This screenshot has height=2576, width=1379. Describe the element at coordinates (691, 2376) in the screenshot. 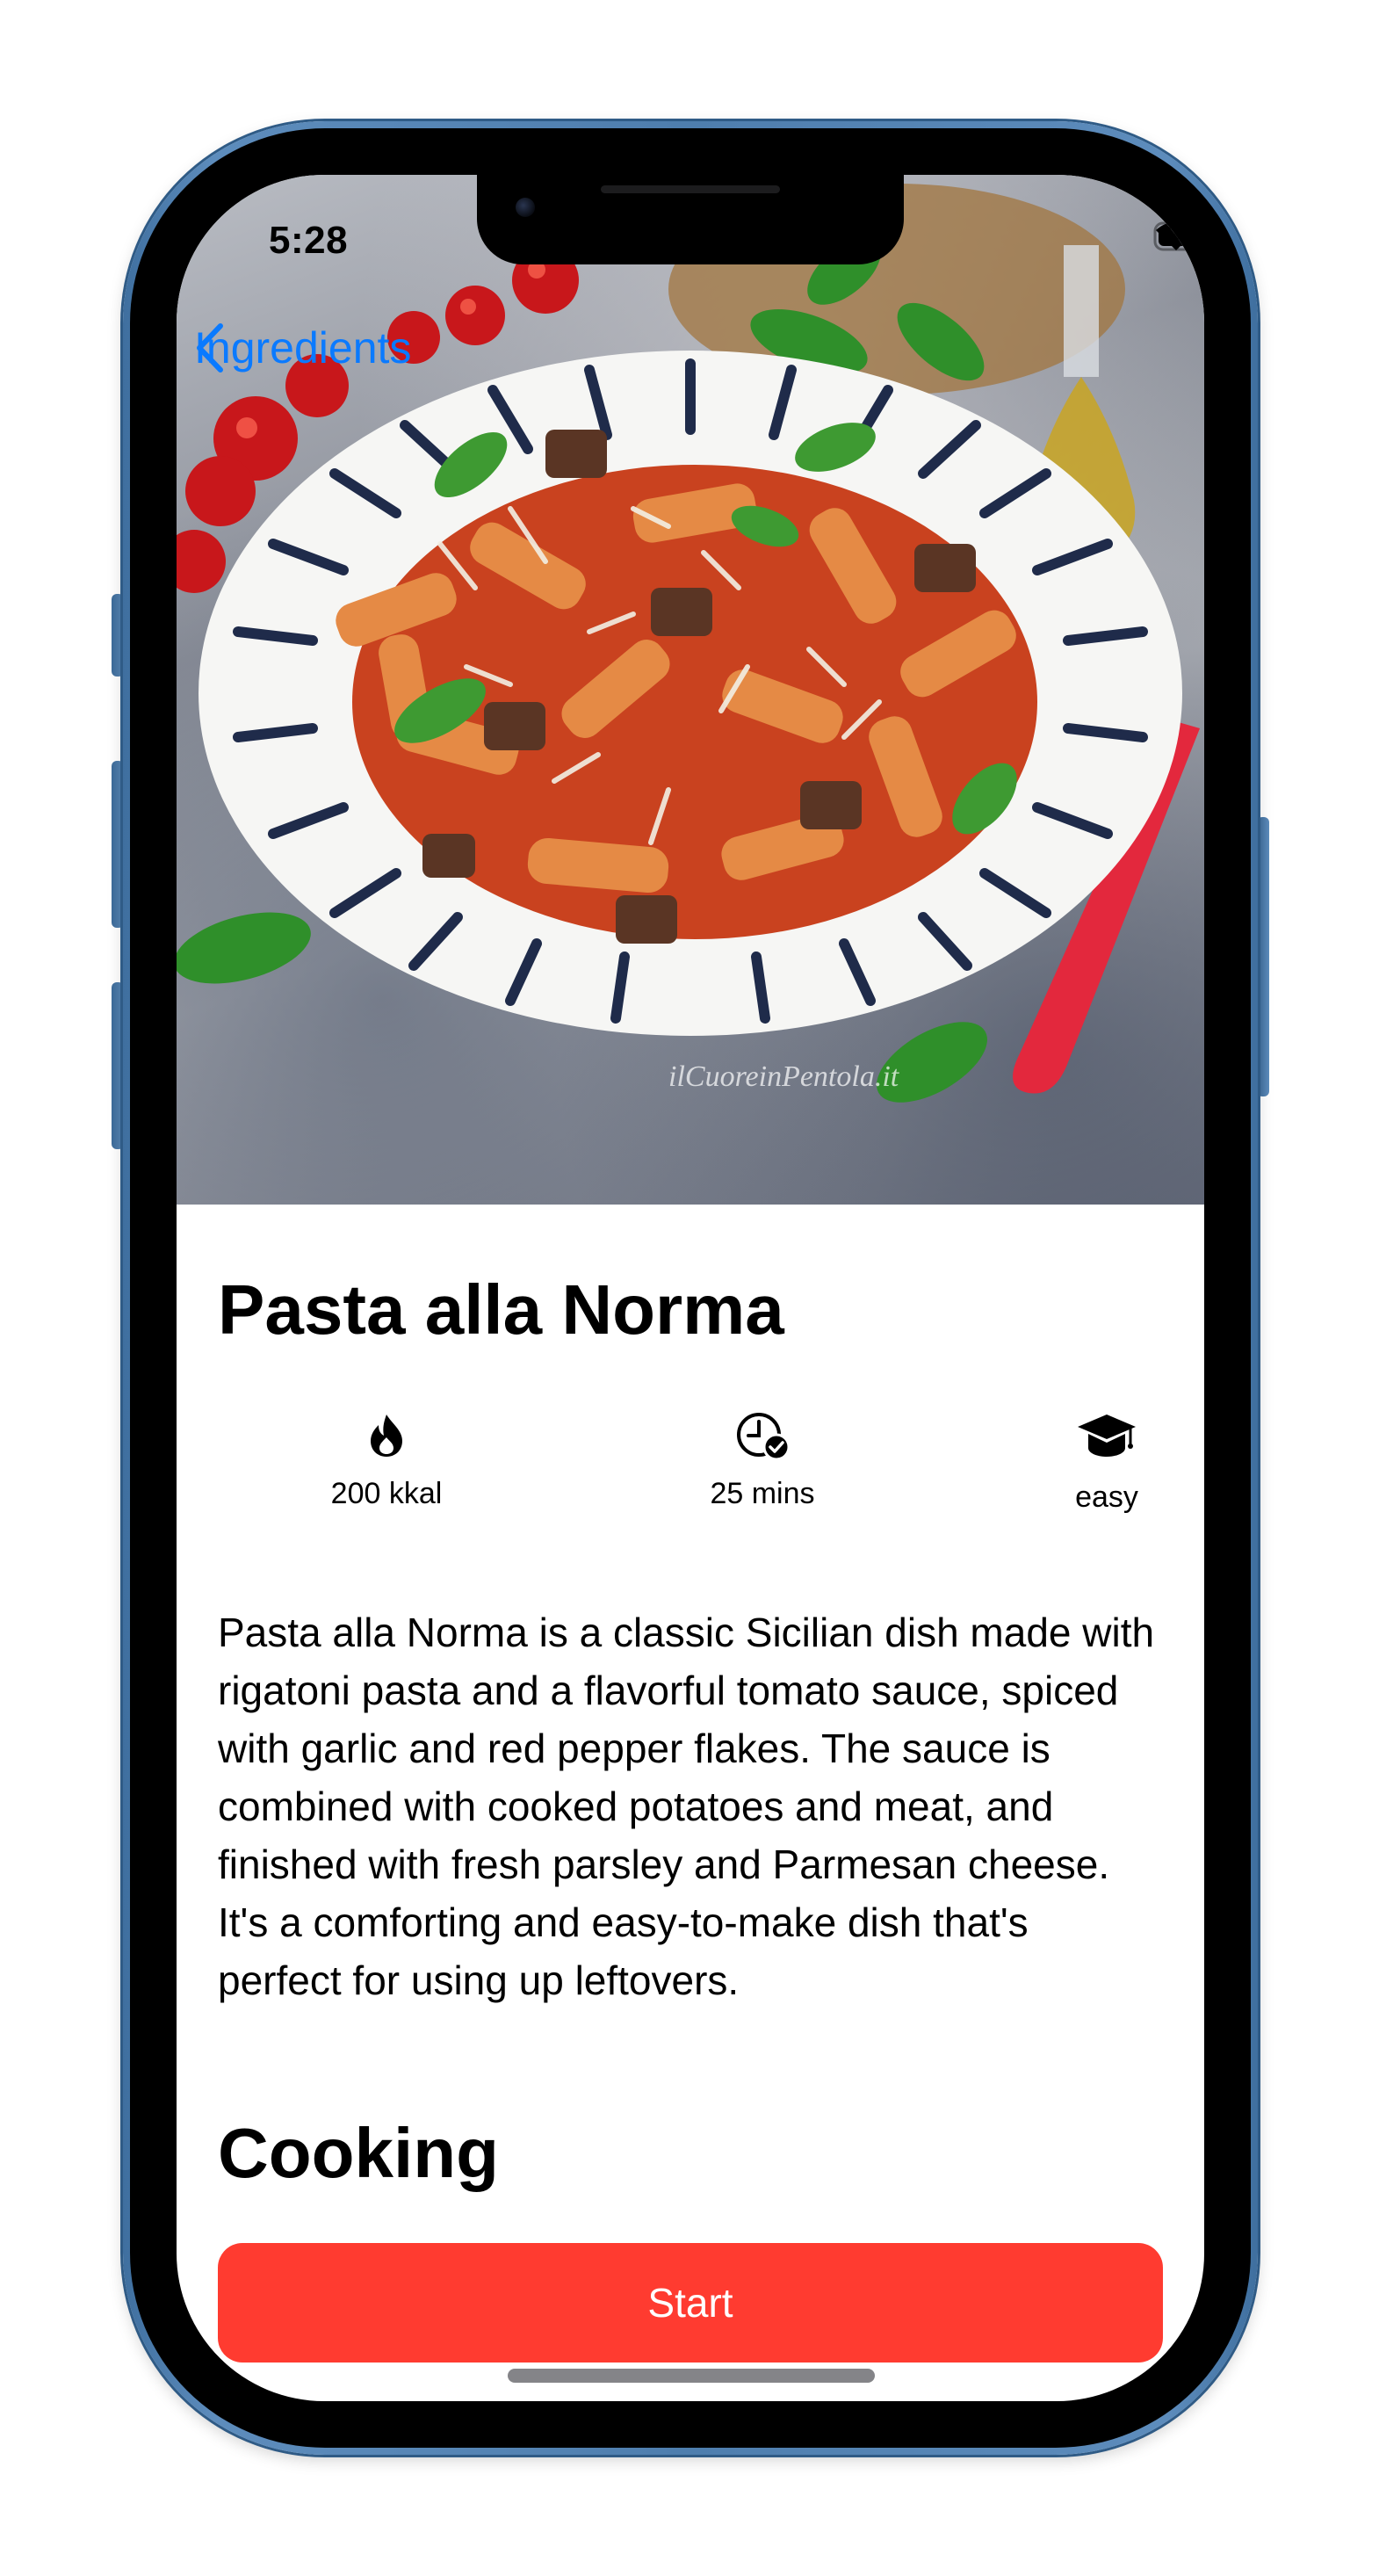

I see `home-indicator` at that location.